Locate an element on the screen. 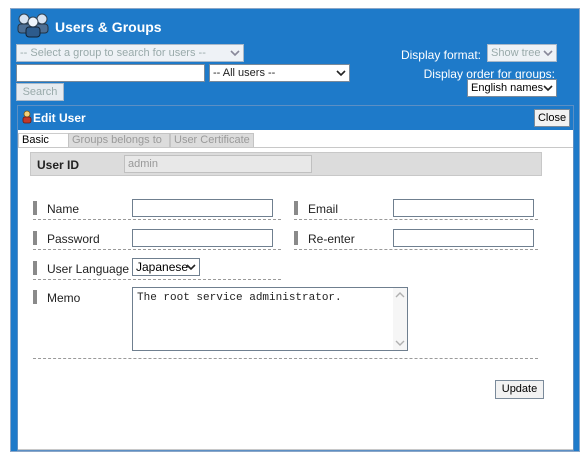  user-language-select: Japanese is located at coordinates (166, 267).